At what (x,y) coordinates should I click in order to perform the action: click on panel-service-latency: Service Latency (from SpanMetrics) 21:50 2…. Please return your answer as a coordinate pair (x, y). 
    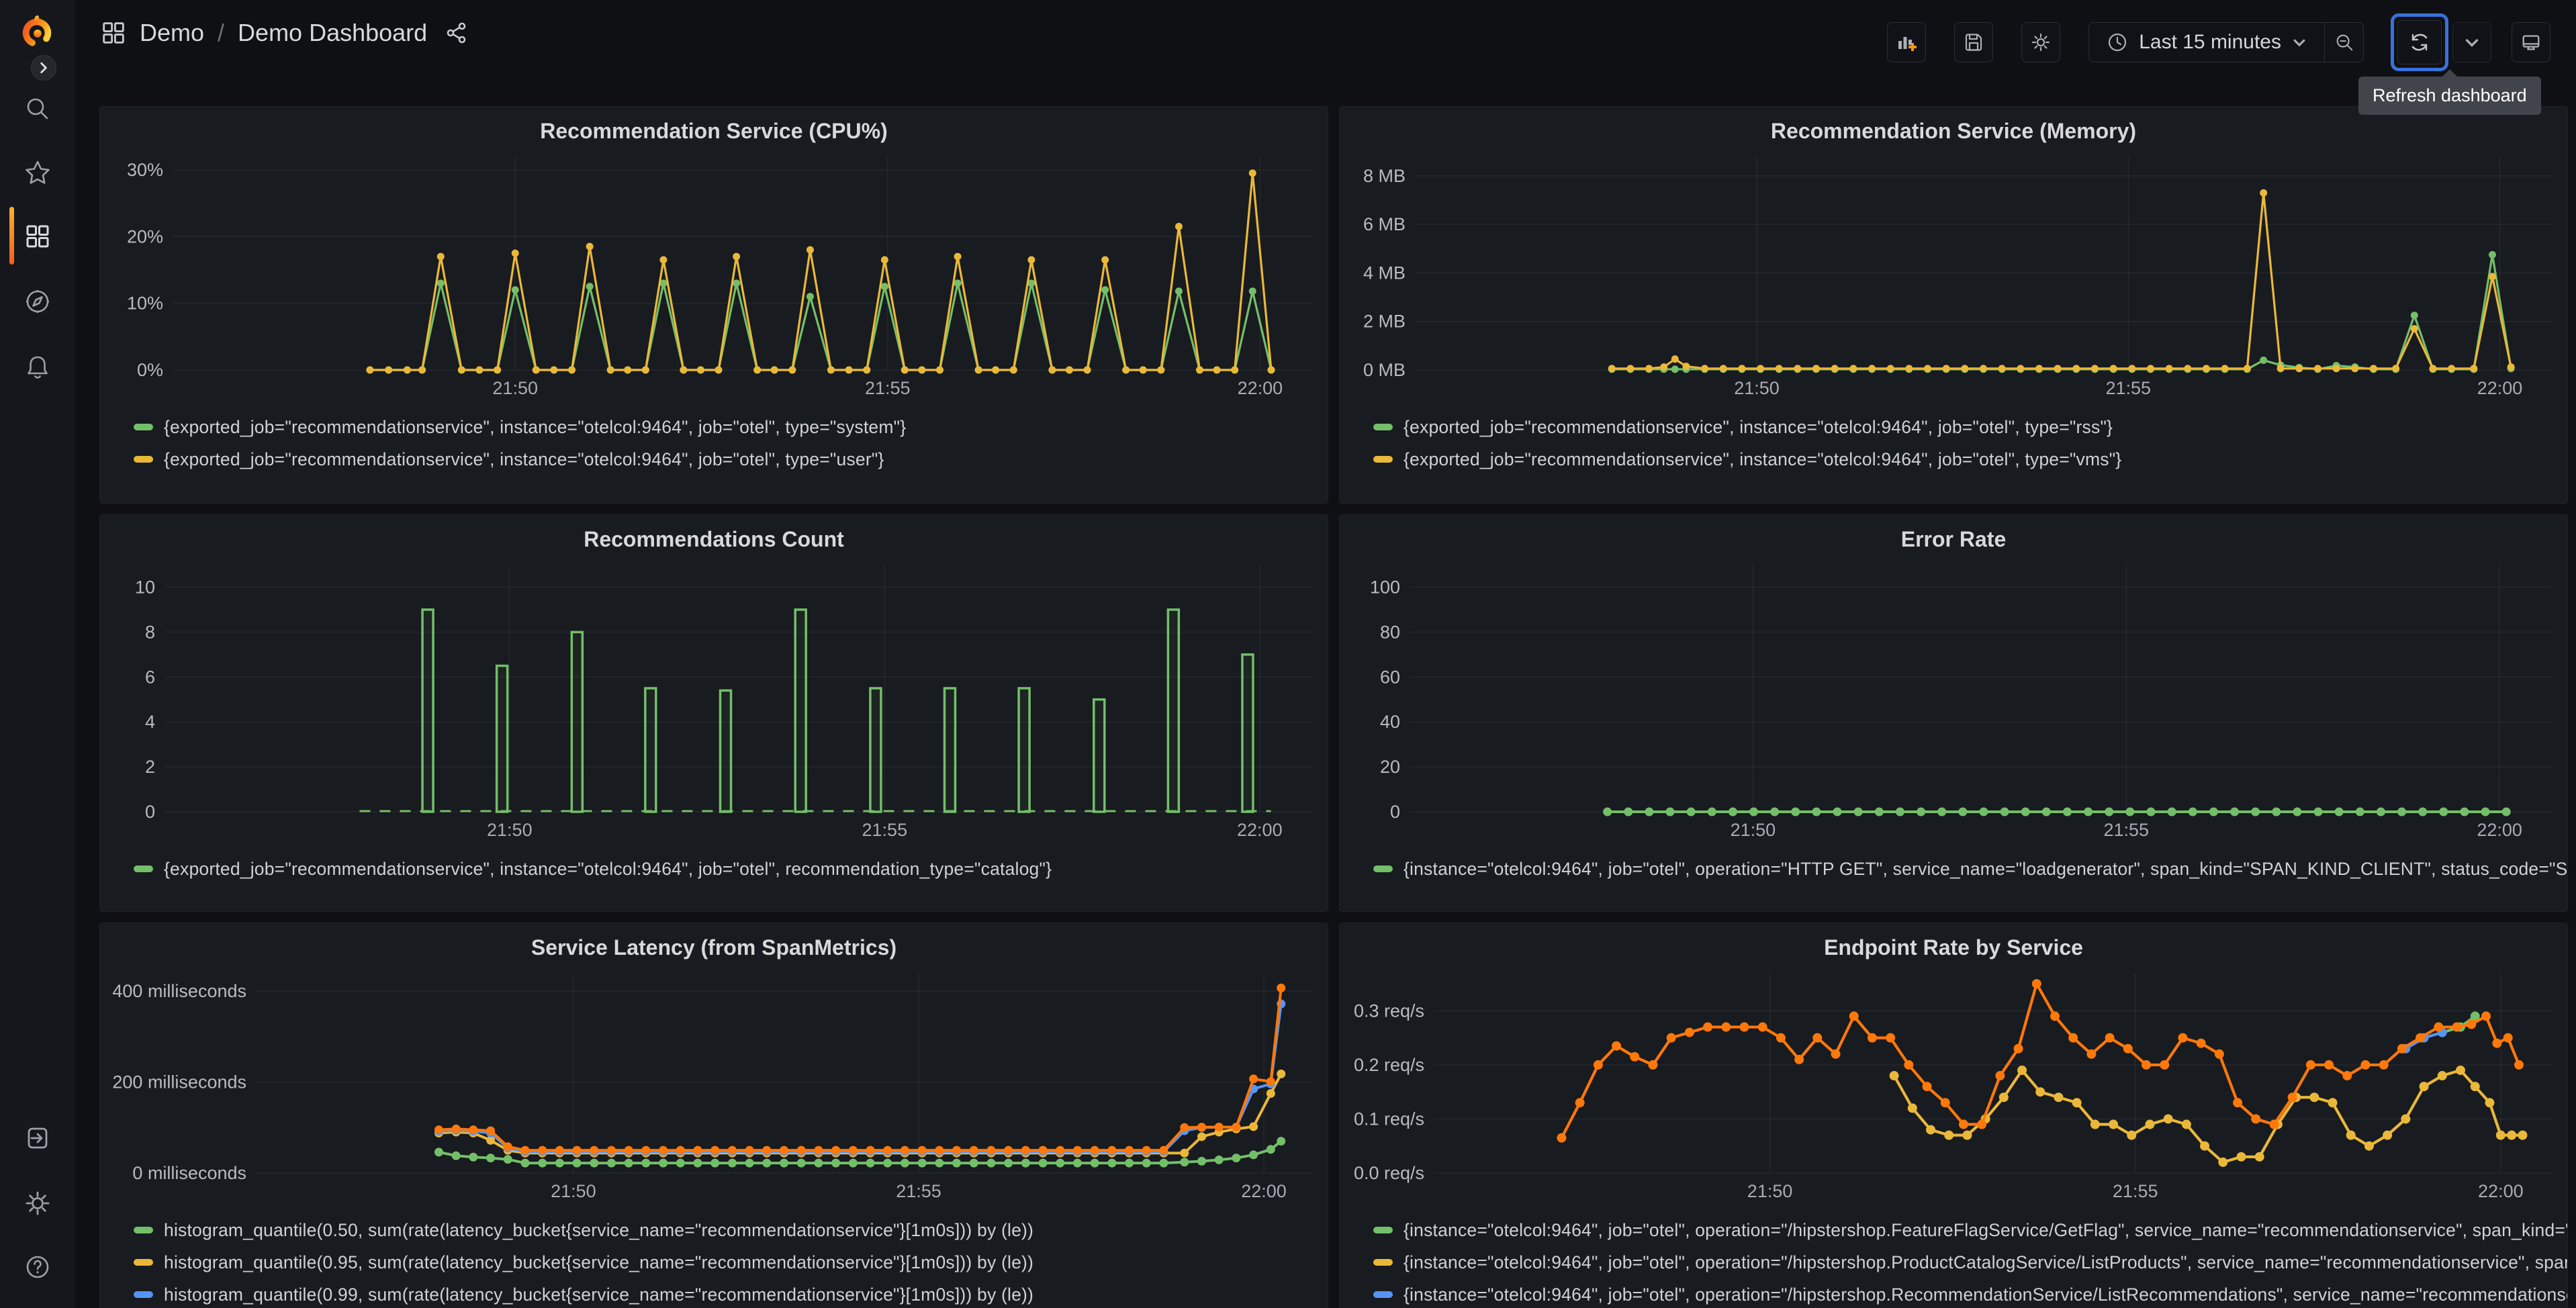
    Looking at the image, I should click on (713, 1115).